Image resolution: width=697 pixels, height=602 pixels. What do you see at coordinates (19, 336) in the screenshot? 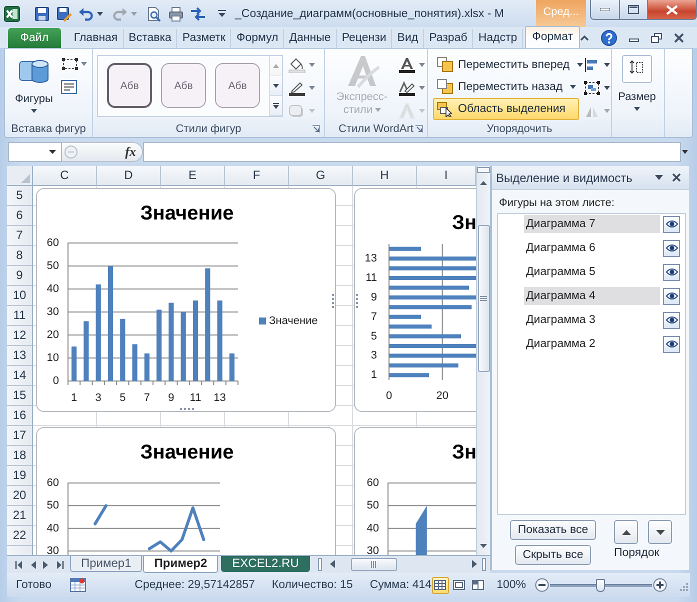
I see `row-header: 12` at bounding box center [19, 336].